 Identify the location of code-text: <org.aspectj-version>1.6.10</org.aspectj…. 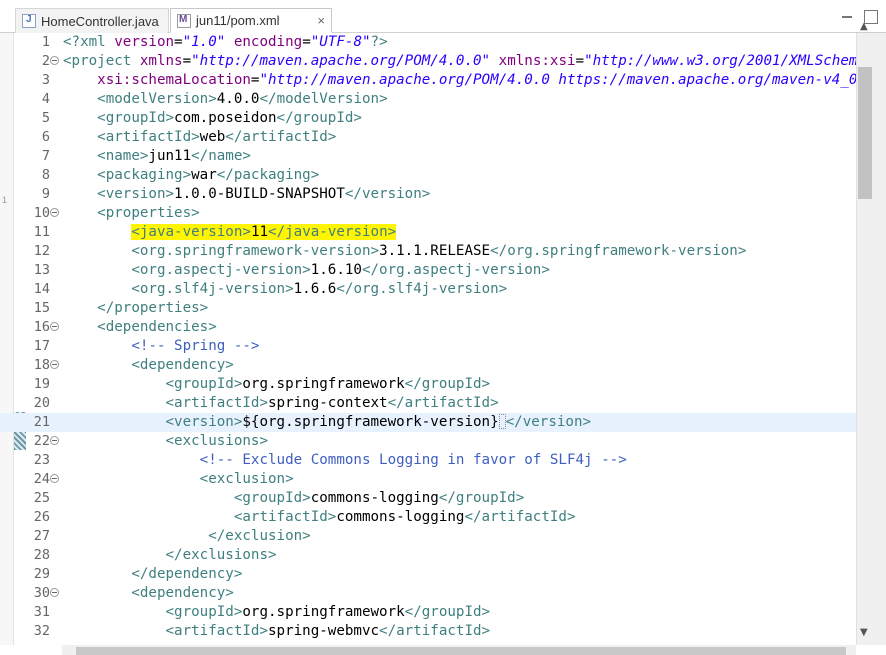
(306, 270).